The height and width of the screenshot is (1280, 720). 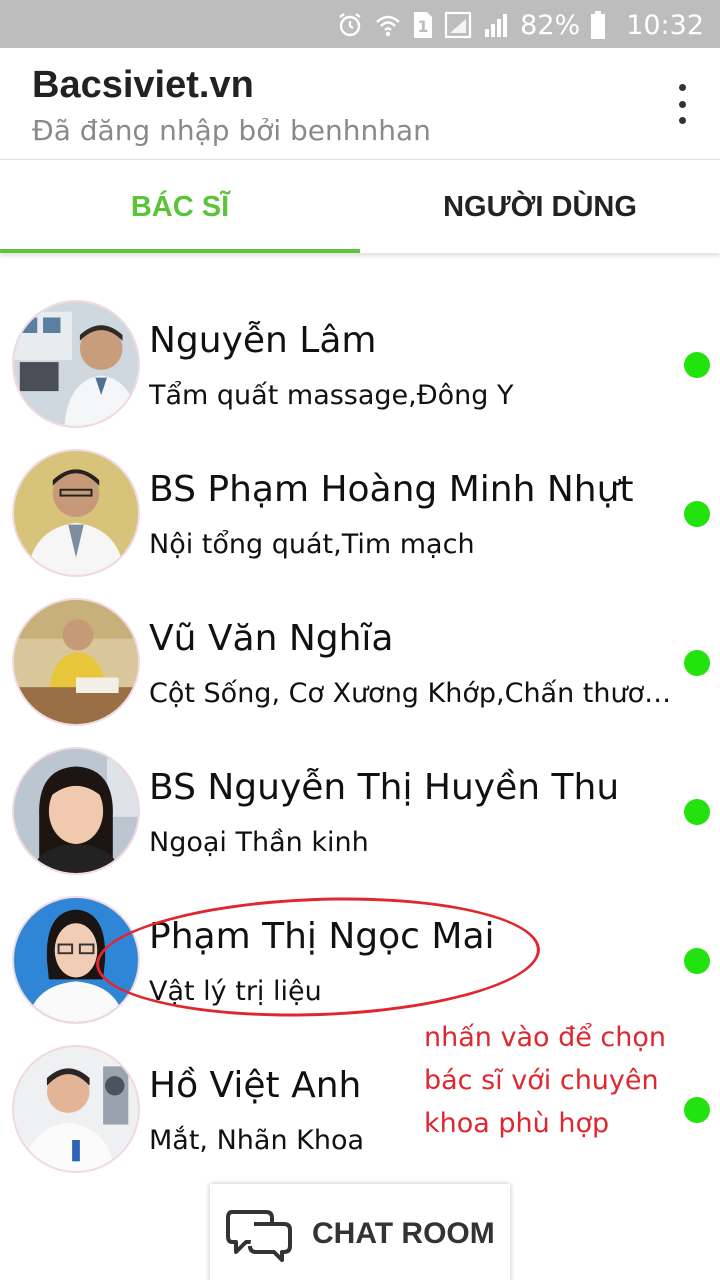 What do you see at coordinates (350, 25) in the screenshot?
I see `alarm-icon` at bounding box center [350, 25].